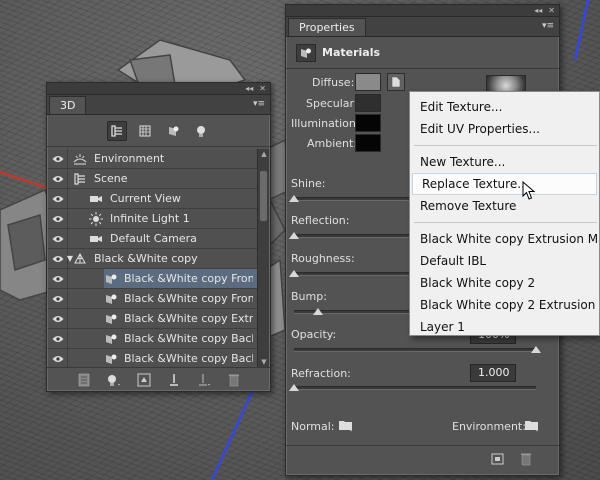 The height and width of the screenshot is (480, 600). Describe the element at coordinates (174, 380) in the screenshot. I see `ground-icon` at that location.